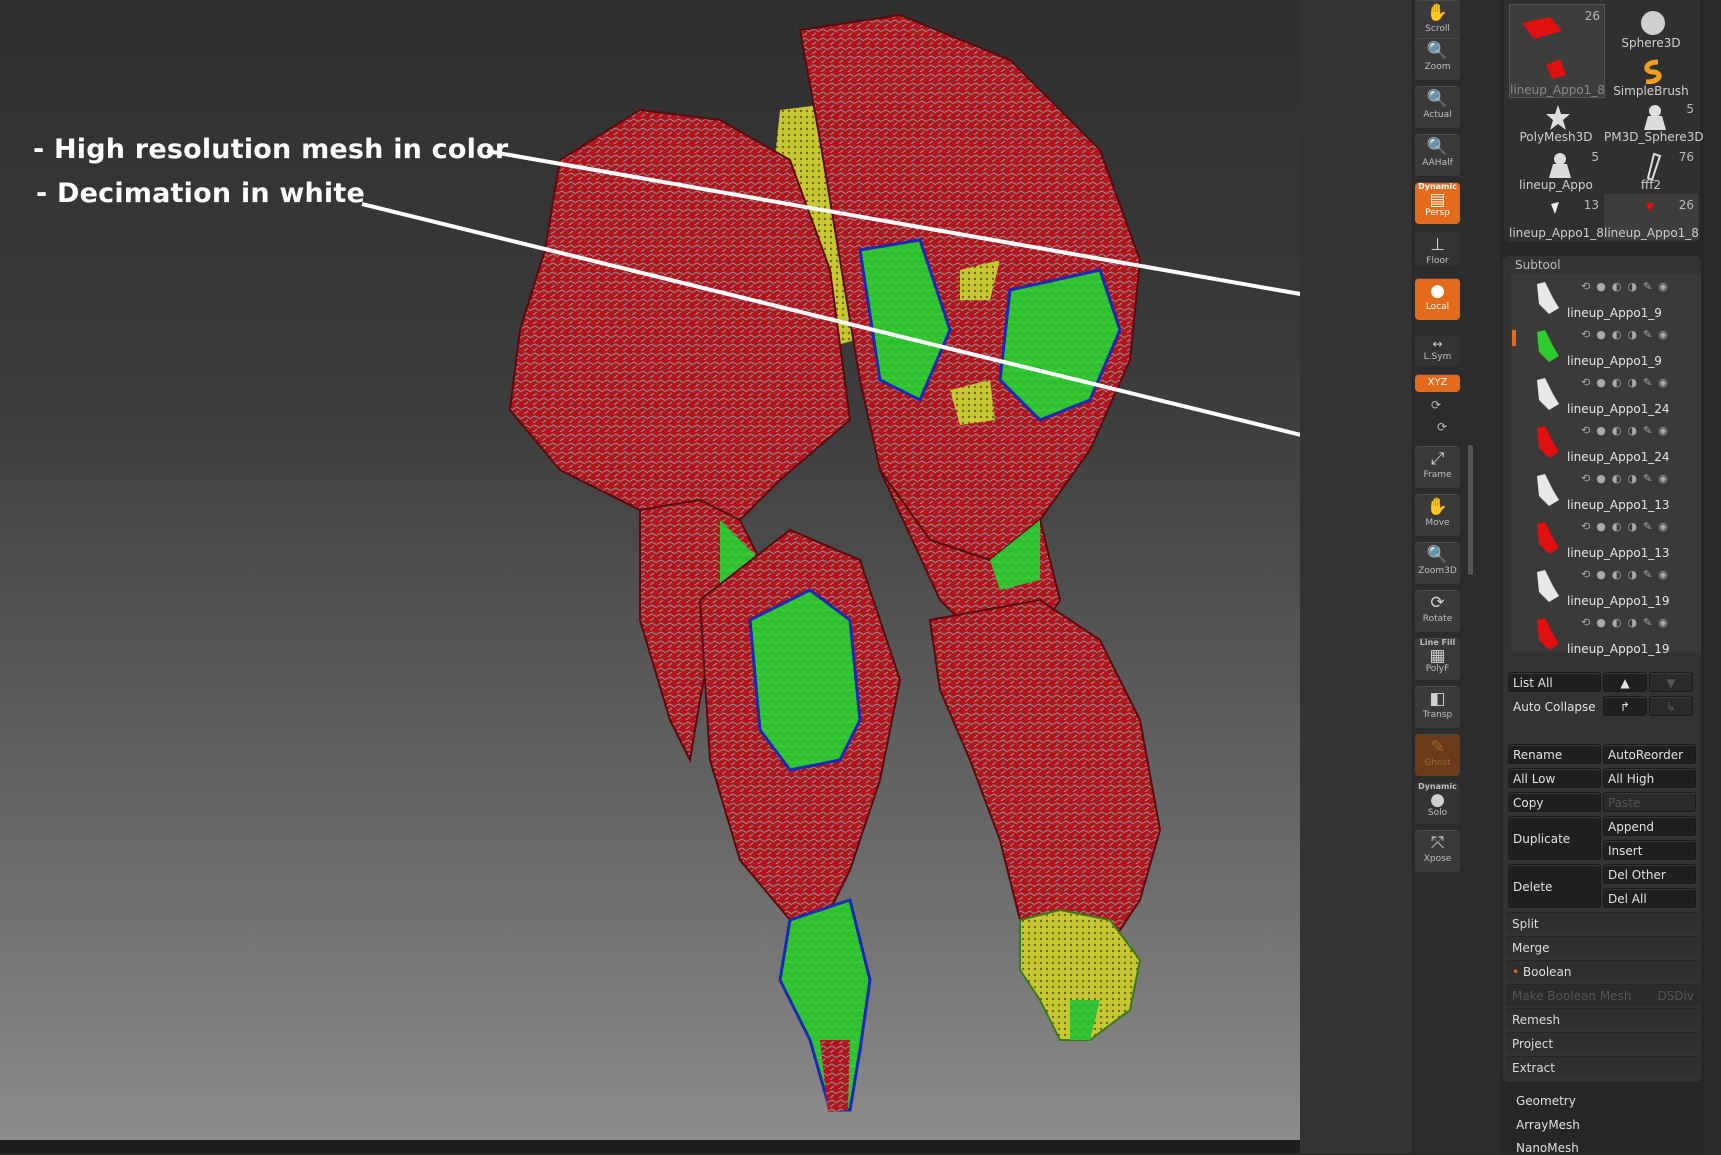 The width and height of the screenshot is (1721, 1155). Describe the element at coordinates (1649, 898) in the screenshot. I see `del-all-button: Del All` at that location.